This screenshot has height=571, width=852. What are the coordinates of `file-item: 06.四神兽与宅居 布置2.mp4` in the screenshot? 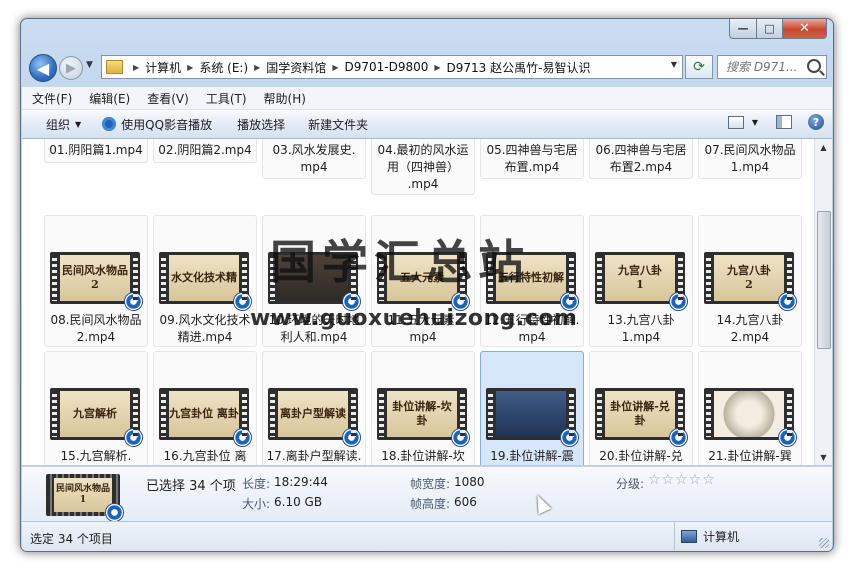 It's located at (641, 159).